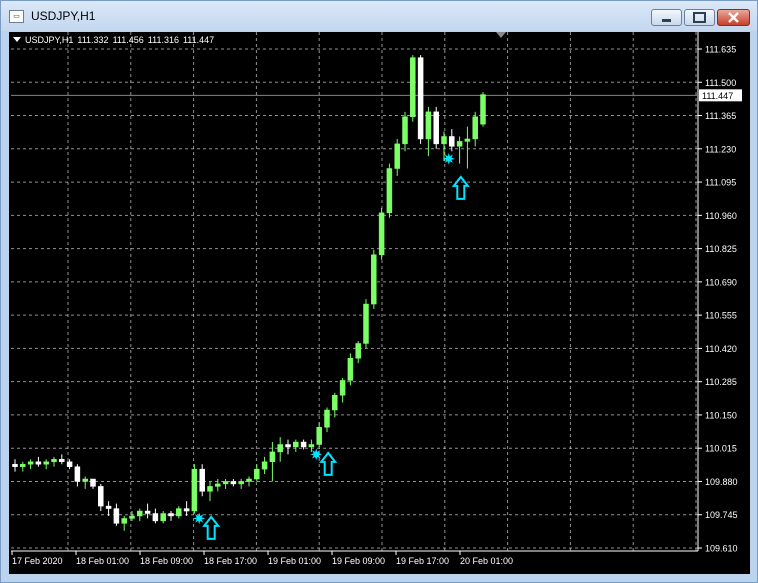 The width and height of the screenshot is (758, 583). I want to click on minimize-icon, so click(666, 20).